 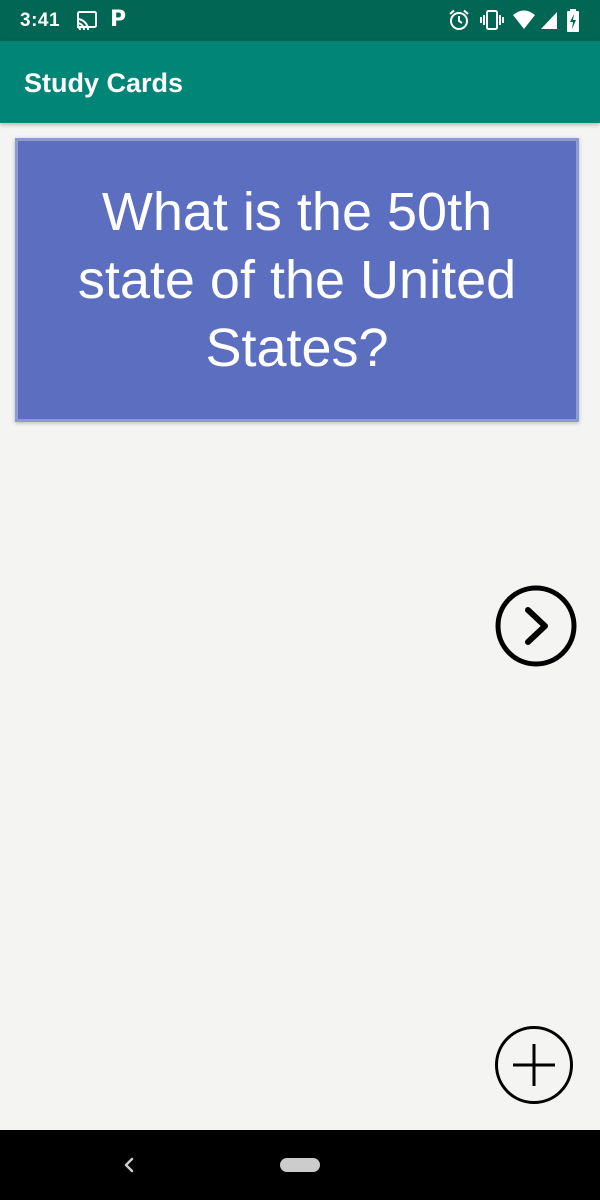 I want to click on plus-circle-icon, so click(x=534, y=1065).